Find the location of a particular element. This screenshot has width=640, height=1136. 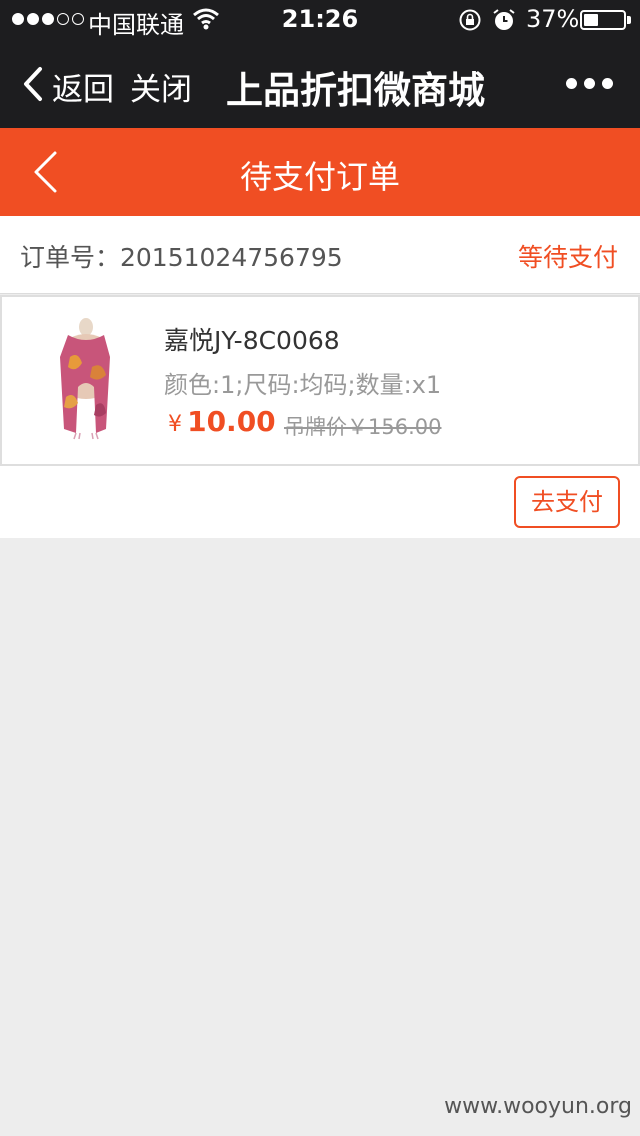

alarm-icon is located at coordinates (504, 19).